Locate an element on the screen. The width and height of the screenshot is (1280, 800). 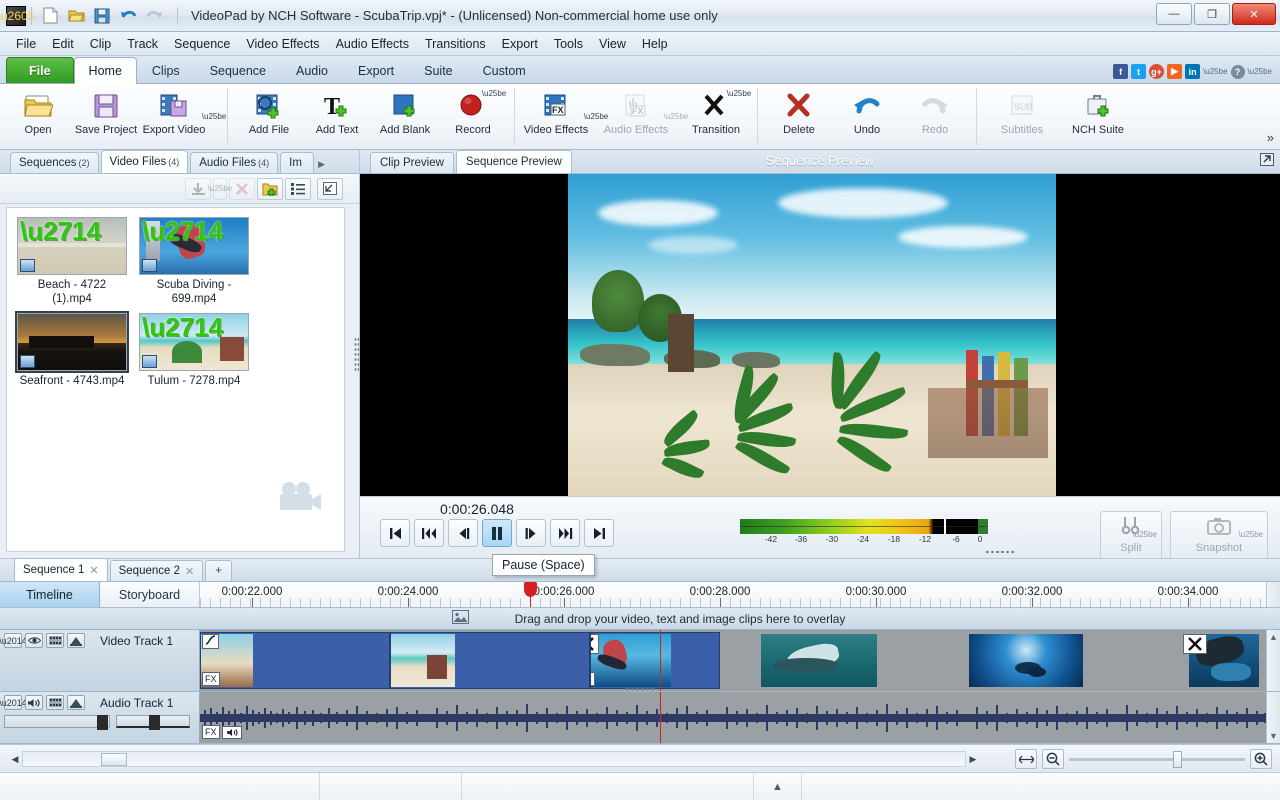
video-track-clips: FX FX is located at coordinates (733, 660).